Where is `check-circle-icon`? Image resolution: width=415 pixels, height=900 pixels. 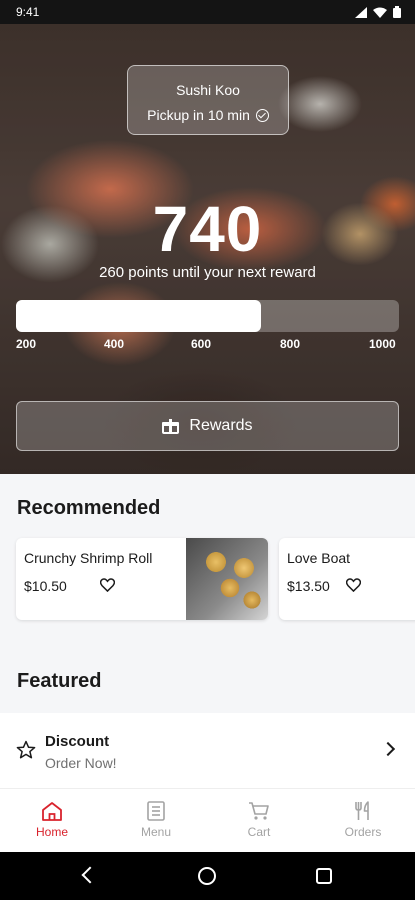
check-circle-icon is located at coordinates (262, 115).